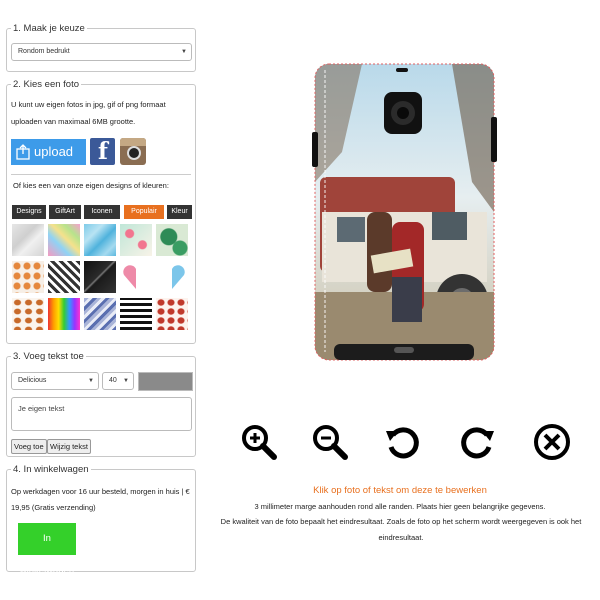 Image resolution: width=600 pixels, height=600 pixels. Describe the element at coordinates (29, 446) in the screenshot. I see `add-text-button: Voeg toe` at that location.